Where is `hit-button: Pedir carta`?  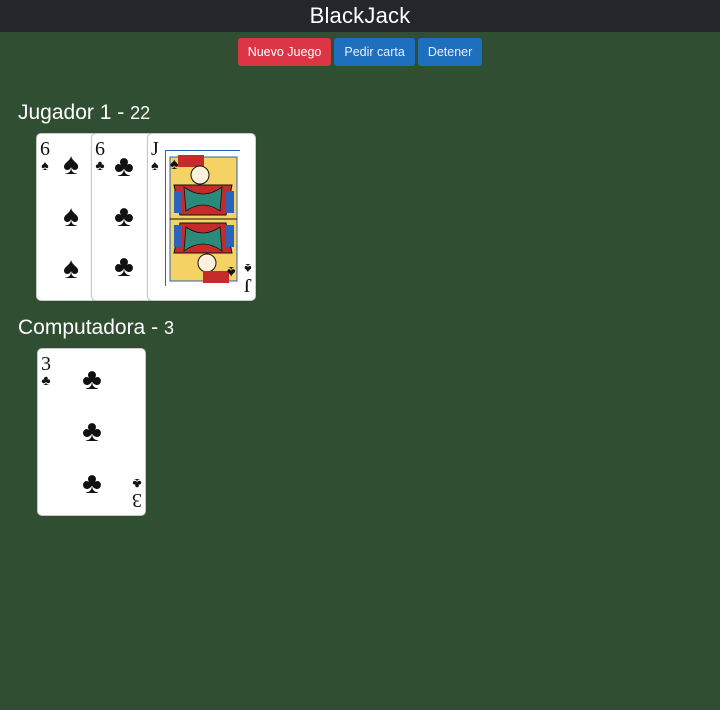
hit-button: Pedir carta is located at coordinates (374, 52).